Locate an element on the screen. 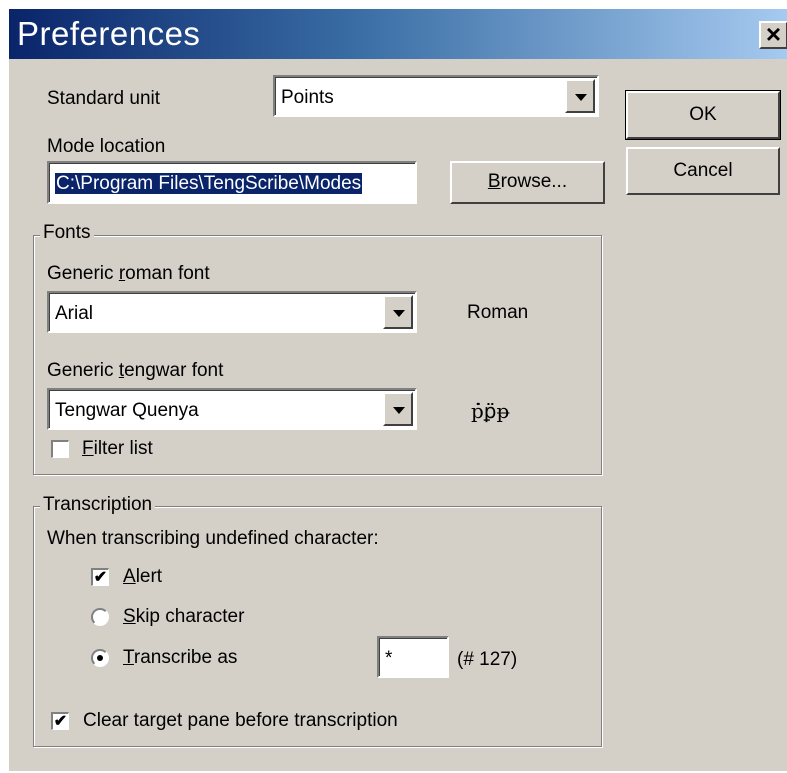 This screenshot has width=787, height=773. tengwar-font-dropdown: Tengwar Quenya is located at coordinates (232, 409).